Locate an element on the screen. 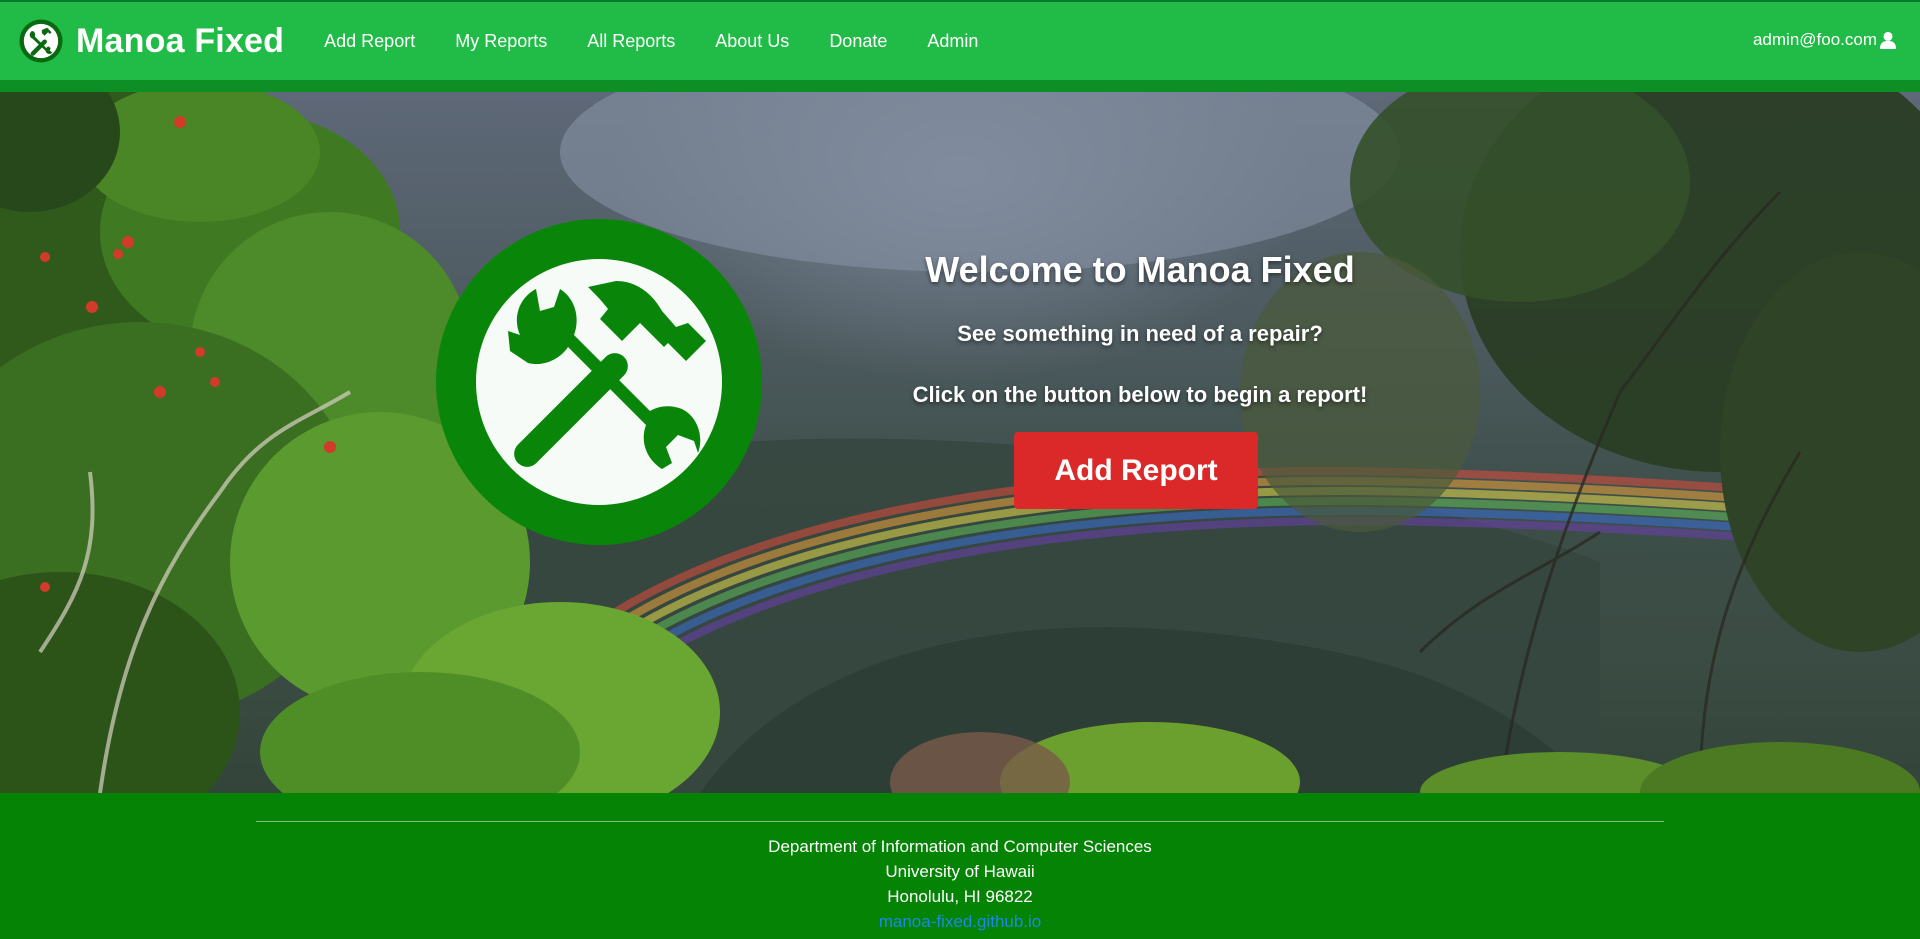  user-email: admin@foo.com is located at coordinates (1814, 39).